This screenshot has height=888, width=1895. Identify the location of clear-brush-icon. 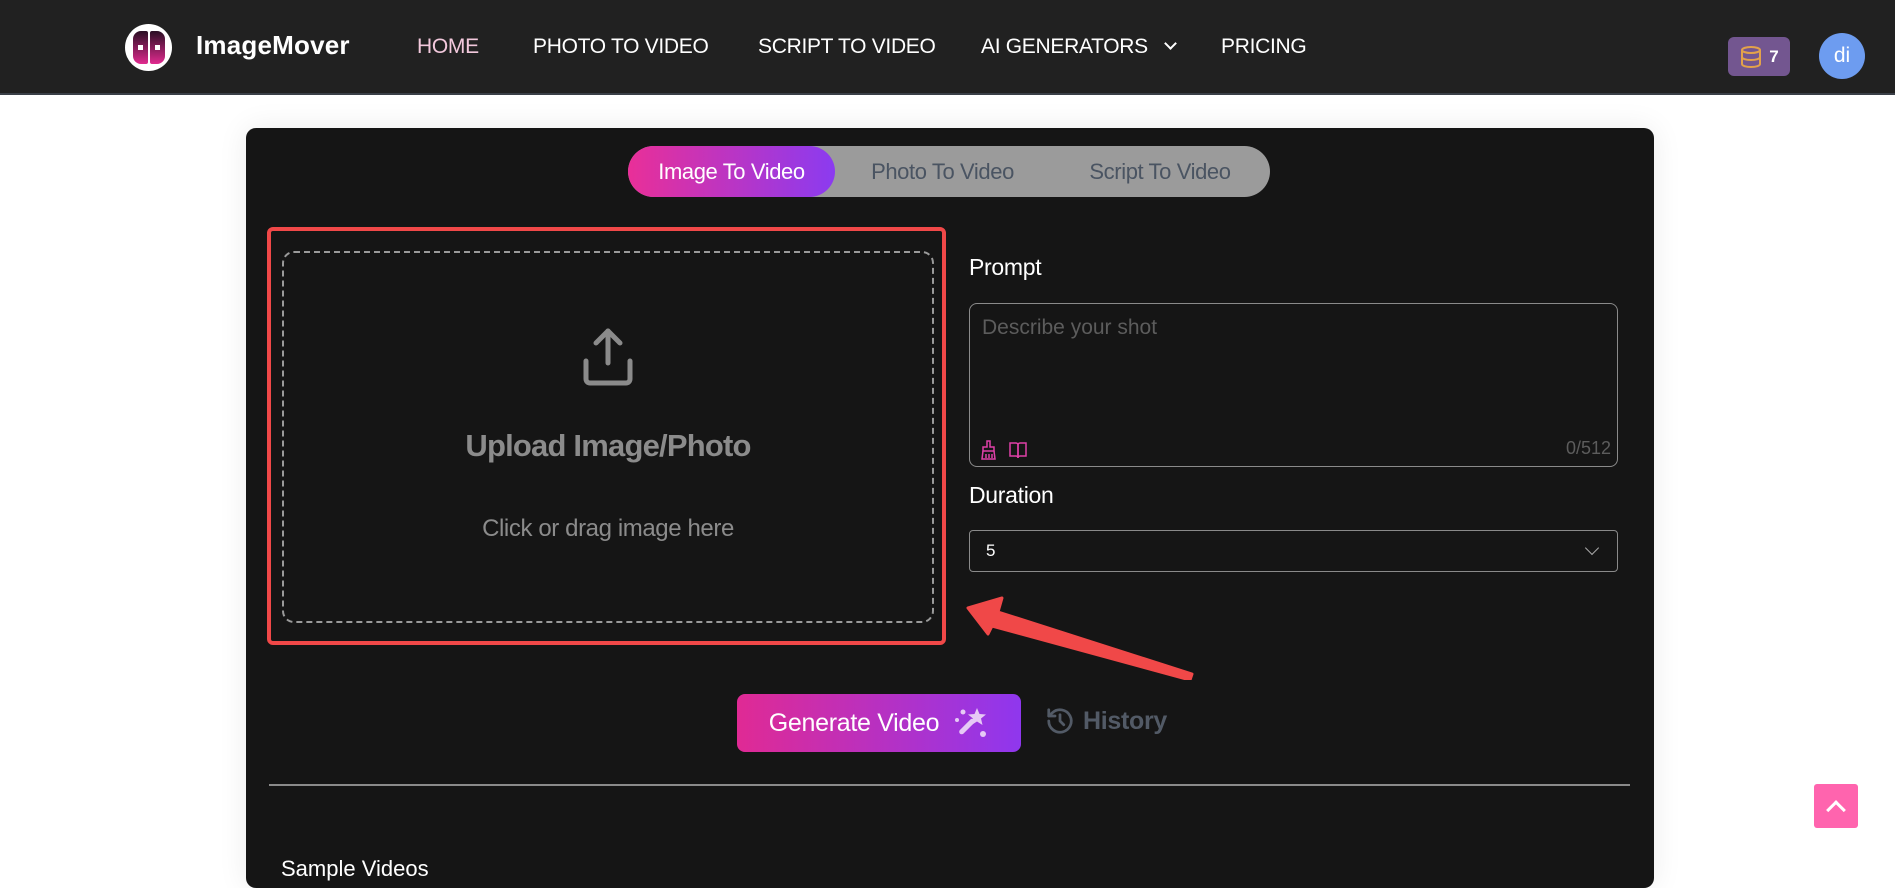
(989, 450).